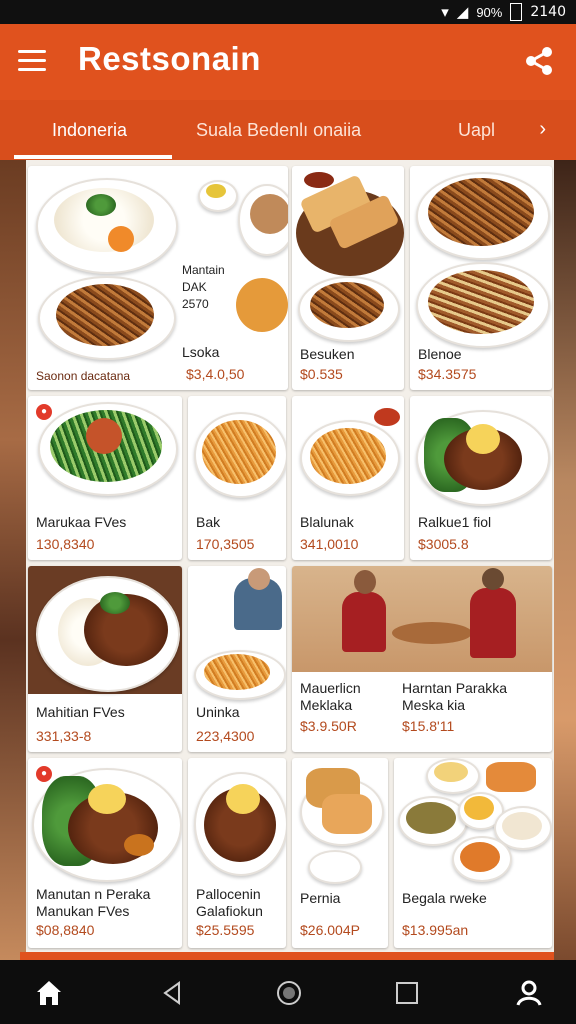  I want to click on card-extra-label: Mantain DAK 2570, so click(203, 287).